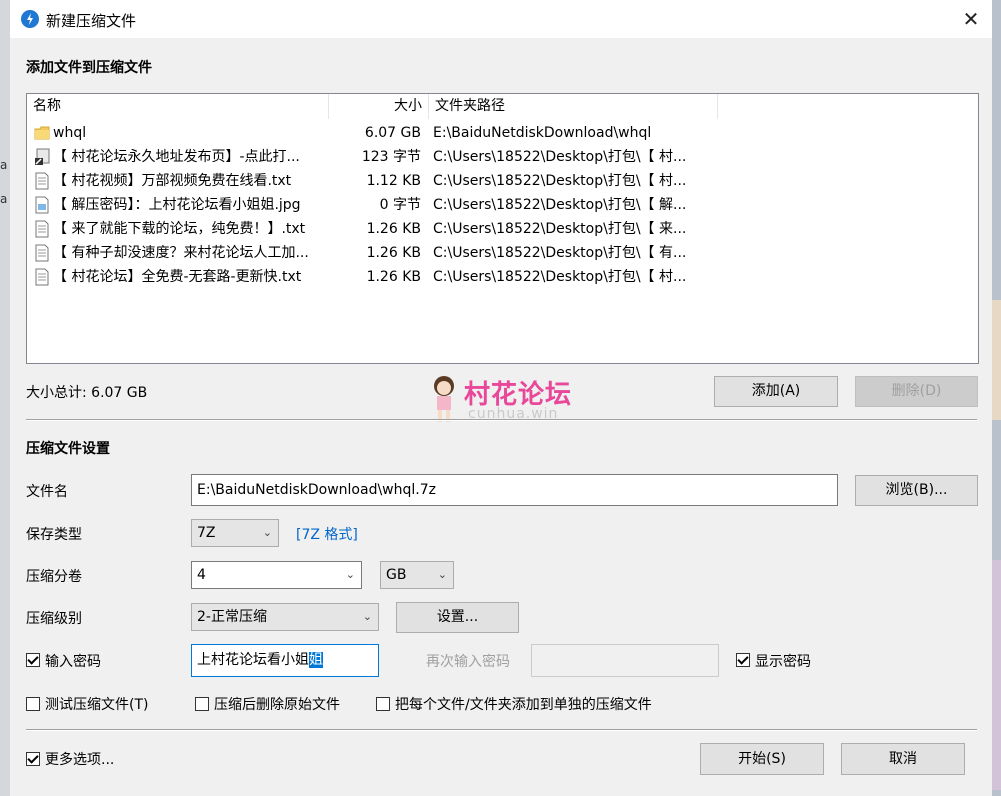 This screenshot has height=796, width=1001. Describe the element at coordinates (70, 133) in the screenshot. I see `file-name: whql` at that location.